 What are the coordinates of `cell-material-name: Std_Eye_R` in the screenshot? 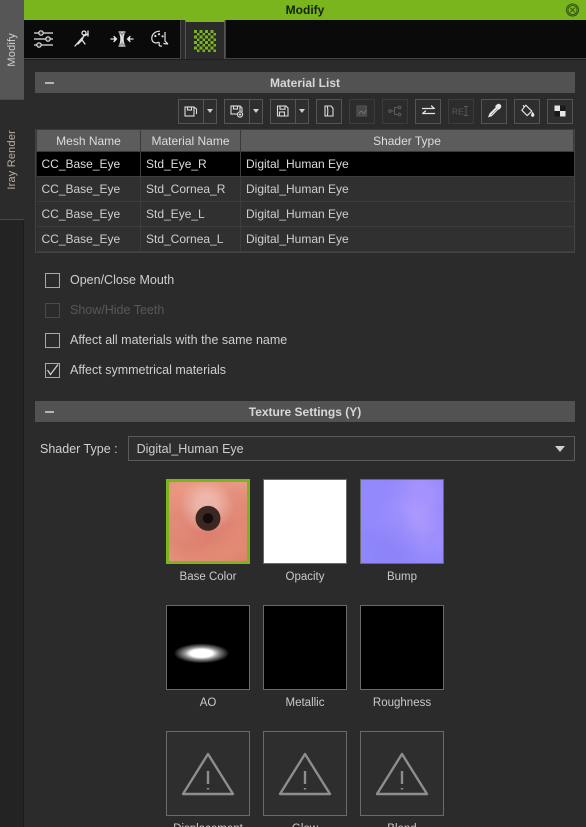 It's located at (190, 164).